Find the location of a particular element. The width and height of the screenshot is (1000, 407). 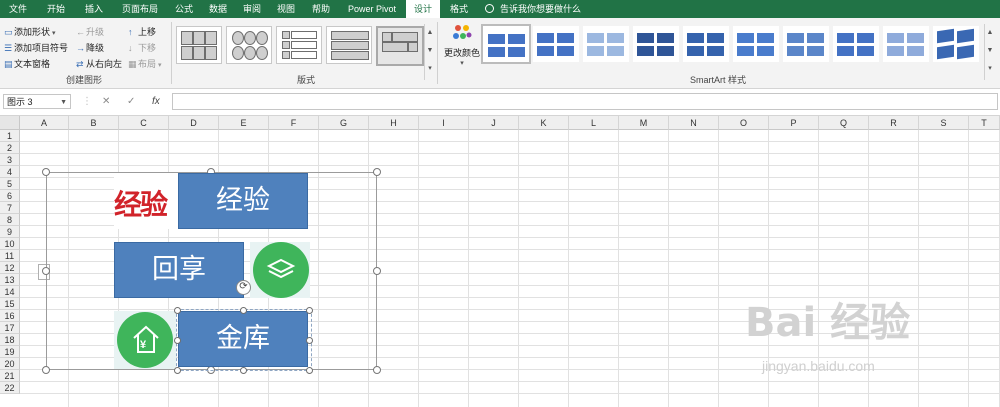

row-header: 8 is located at coordinates (10, 220).